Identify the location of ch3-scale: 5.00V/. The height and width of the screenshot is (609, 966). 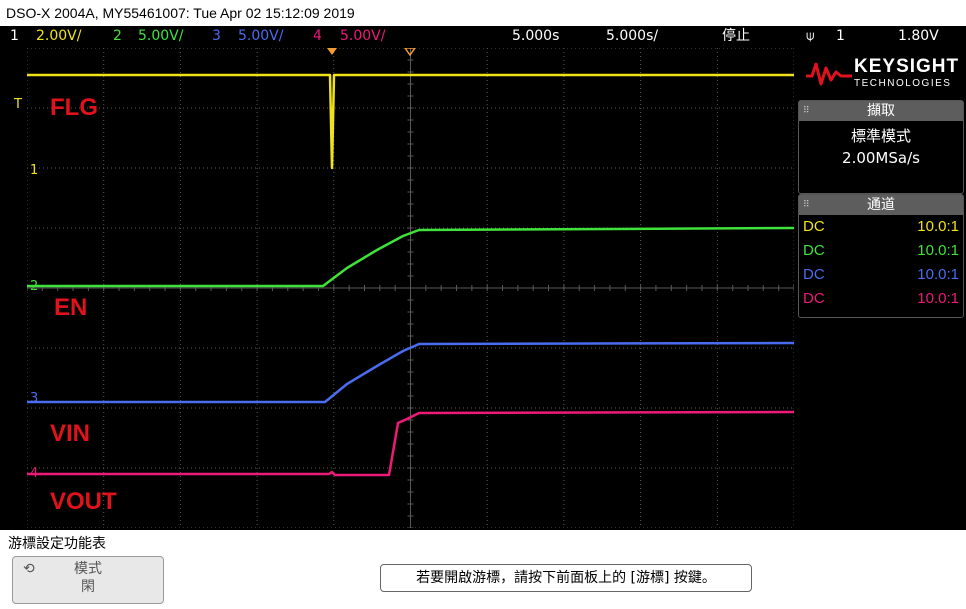
(260, 36).